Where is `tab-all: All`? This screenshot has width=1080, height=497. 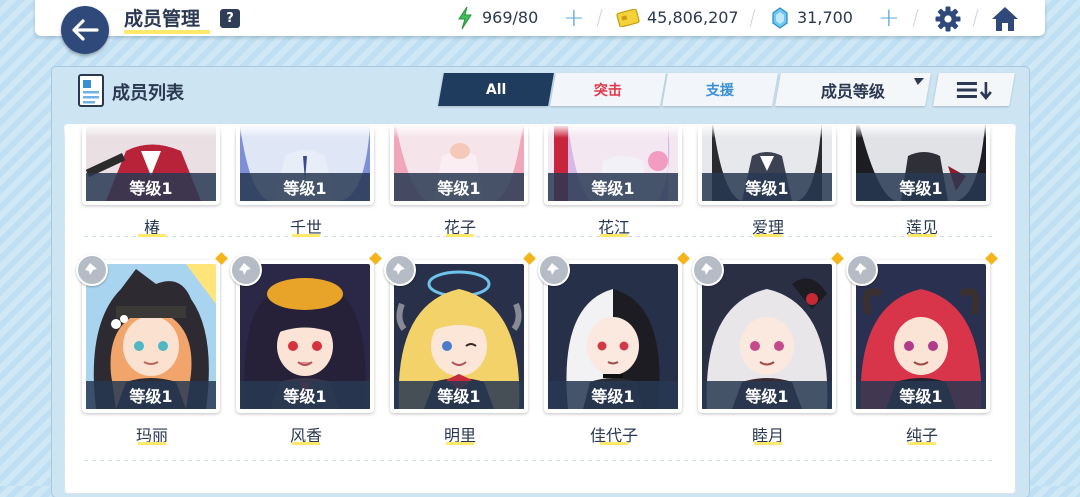 tab-all: All is located at coordinates (496, 89).